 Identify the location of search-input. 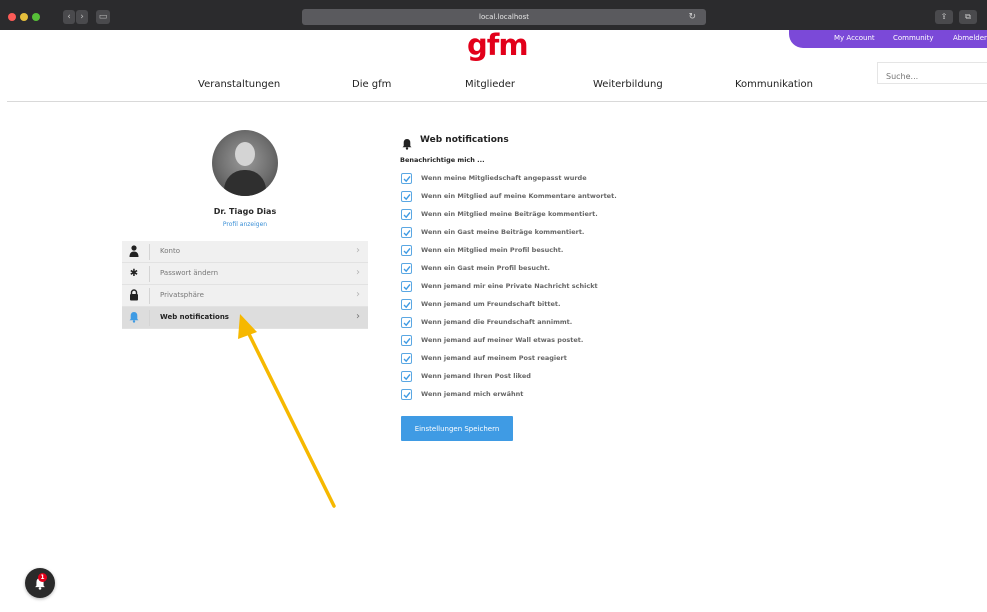
(932, 73).